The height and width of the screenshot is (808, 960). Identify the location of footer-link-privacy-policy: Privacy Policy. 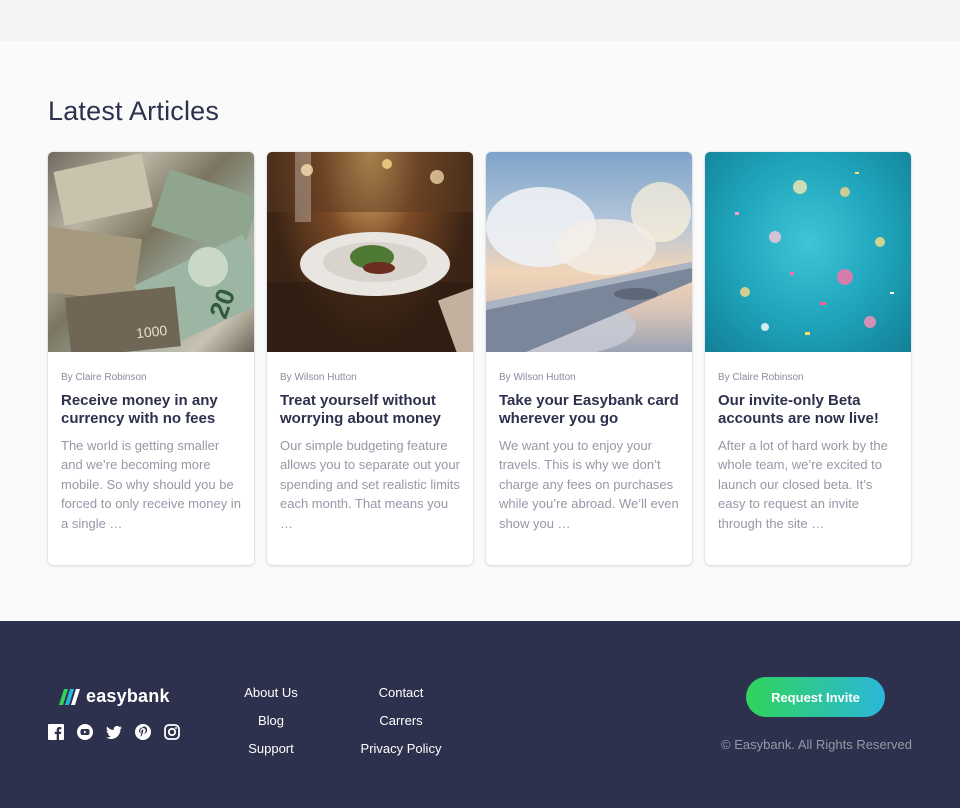
(401, 749).